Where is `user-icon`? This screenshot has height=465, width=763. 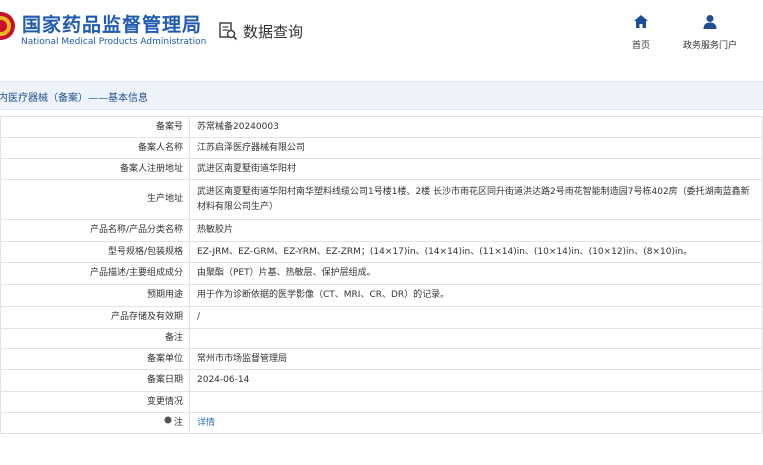
user-icon is located at coordinates (710, 23).